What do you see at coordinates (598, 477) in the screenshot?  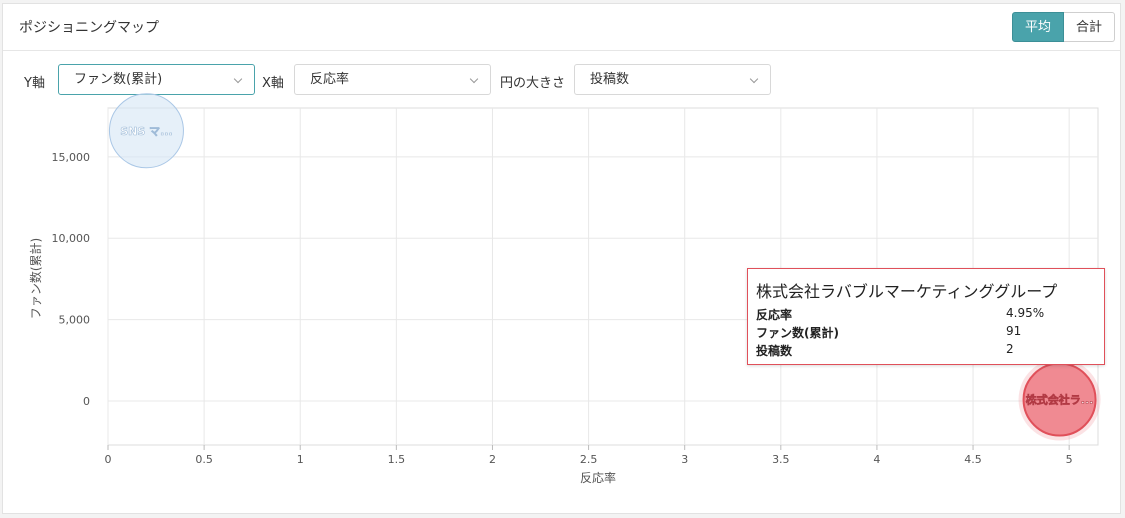 I see `x-axis-title: 反応率` at bounding box center [598, 477].